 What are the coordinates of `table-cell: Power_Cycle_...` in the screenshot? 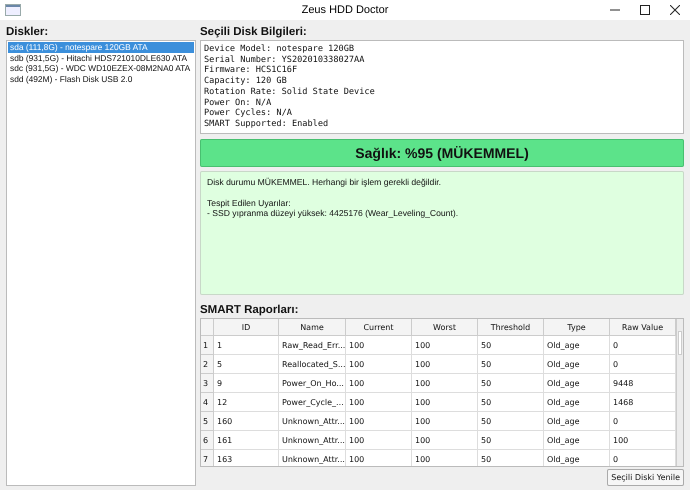 It's located at (312, 402).